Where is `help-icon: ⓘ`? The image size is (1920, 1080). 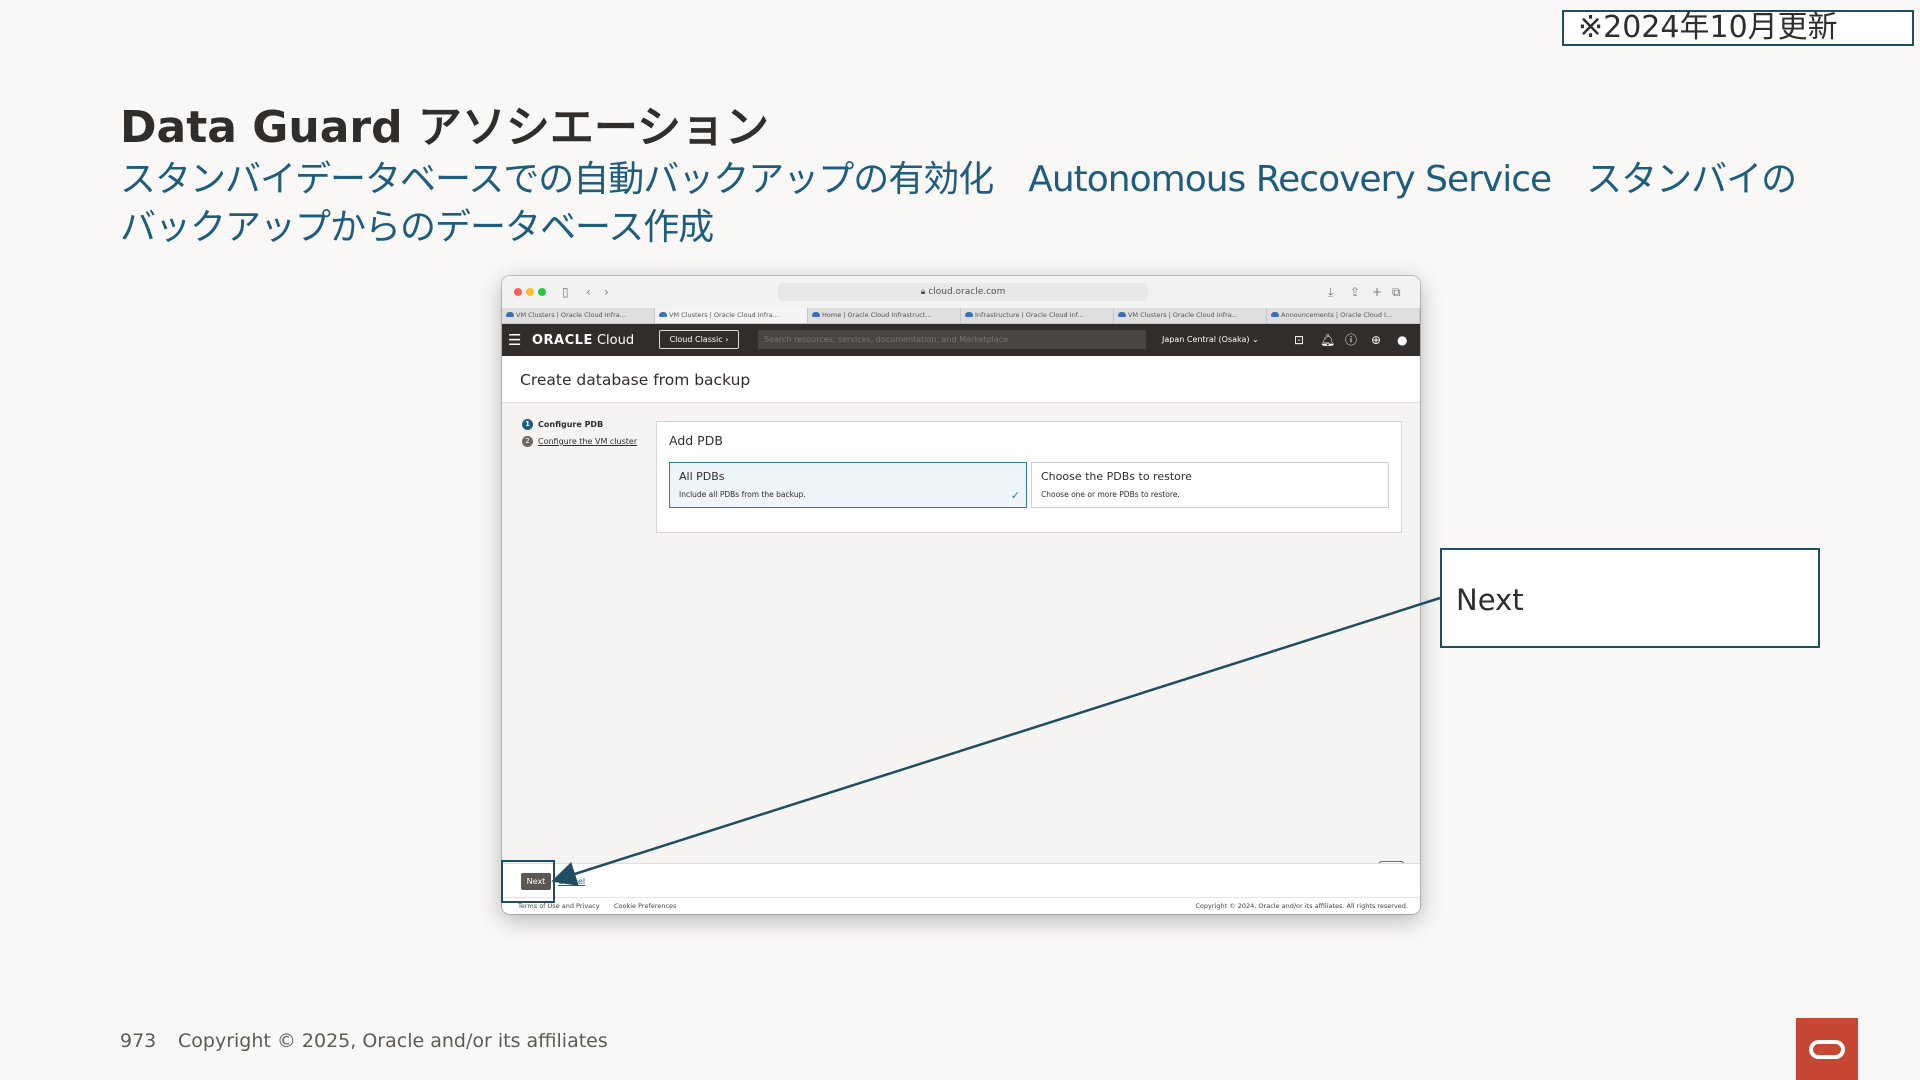 help-icon: ⓘ is located at coordinates (1351, 340).